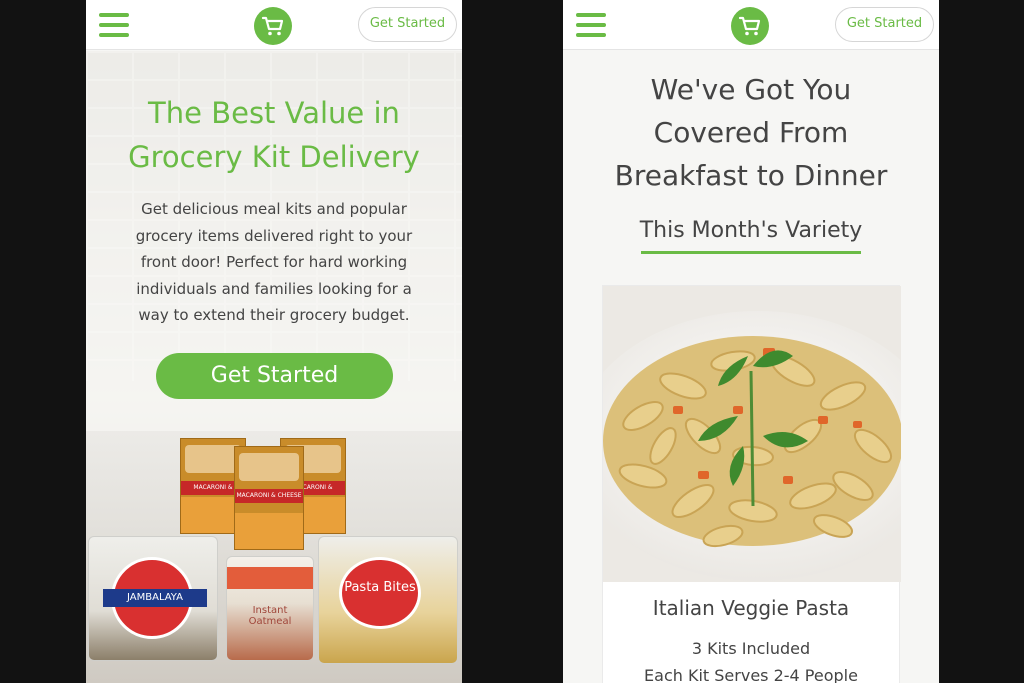  What do you see at coordinates (752, 434) in the screenshot?
I see `pasta-dish-photo` at bounding box center [752, 434].